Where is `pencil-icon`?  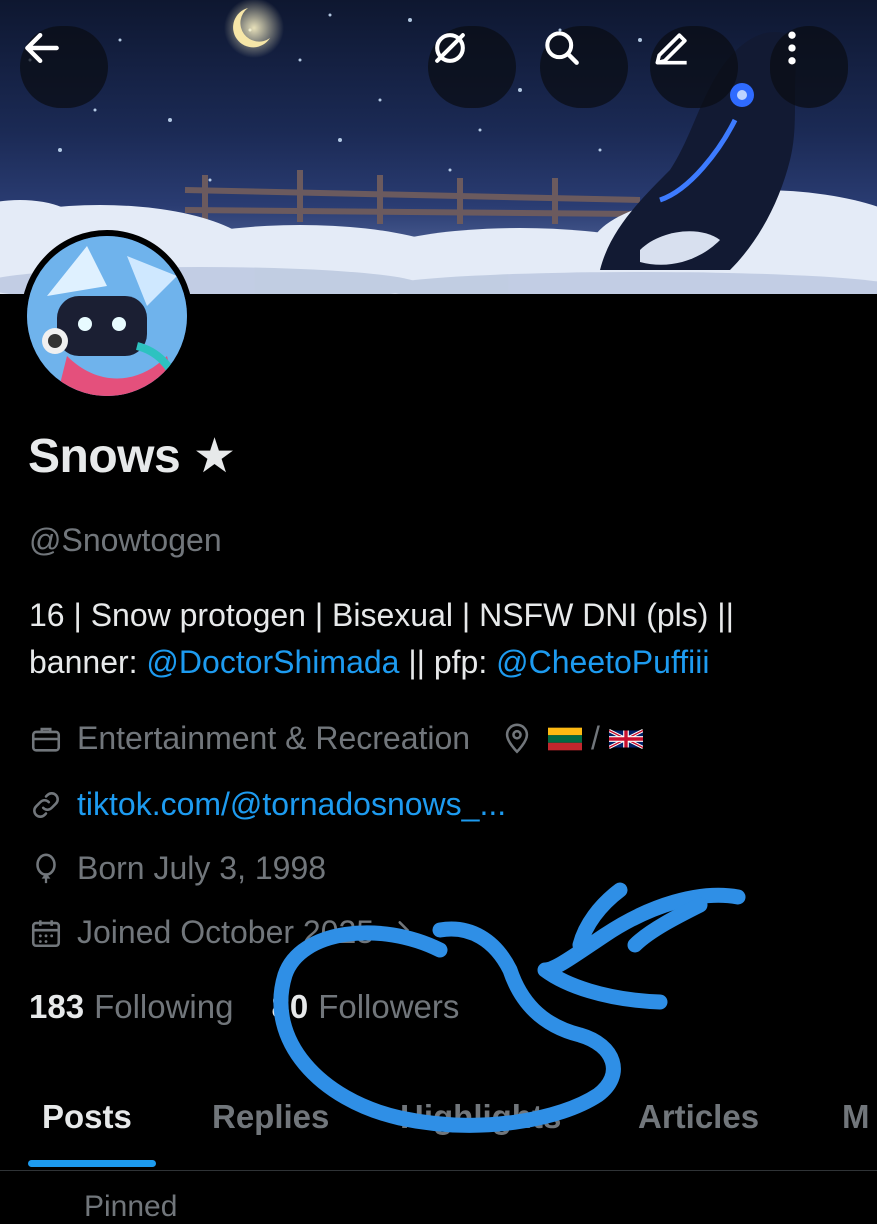 pencil-icon is located at coordinates (671, 49).